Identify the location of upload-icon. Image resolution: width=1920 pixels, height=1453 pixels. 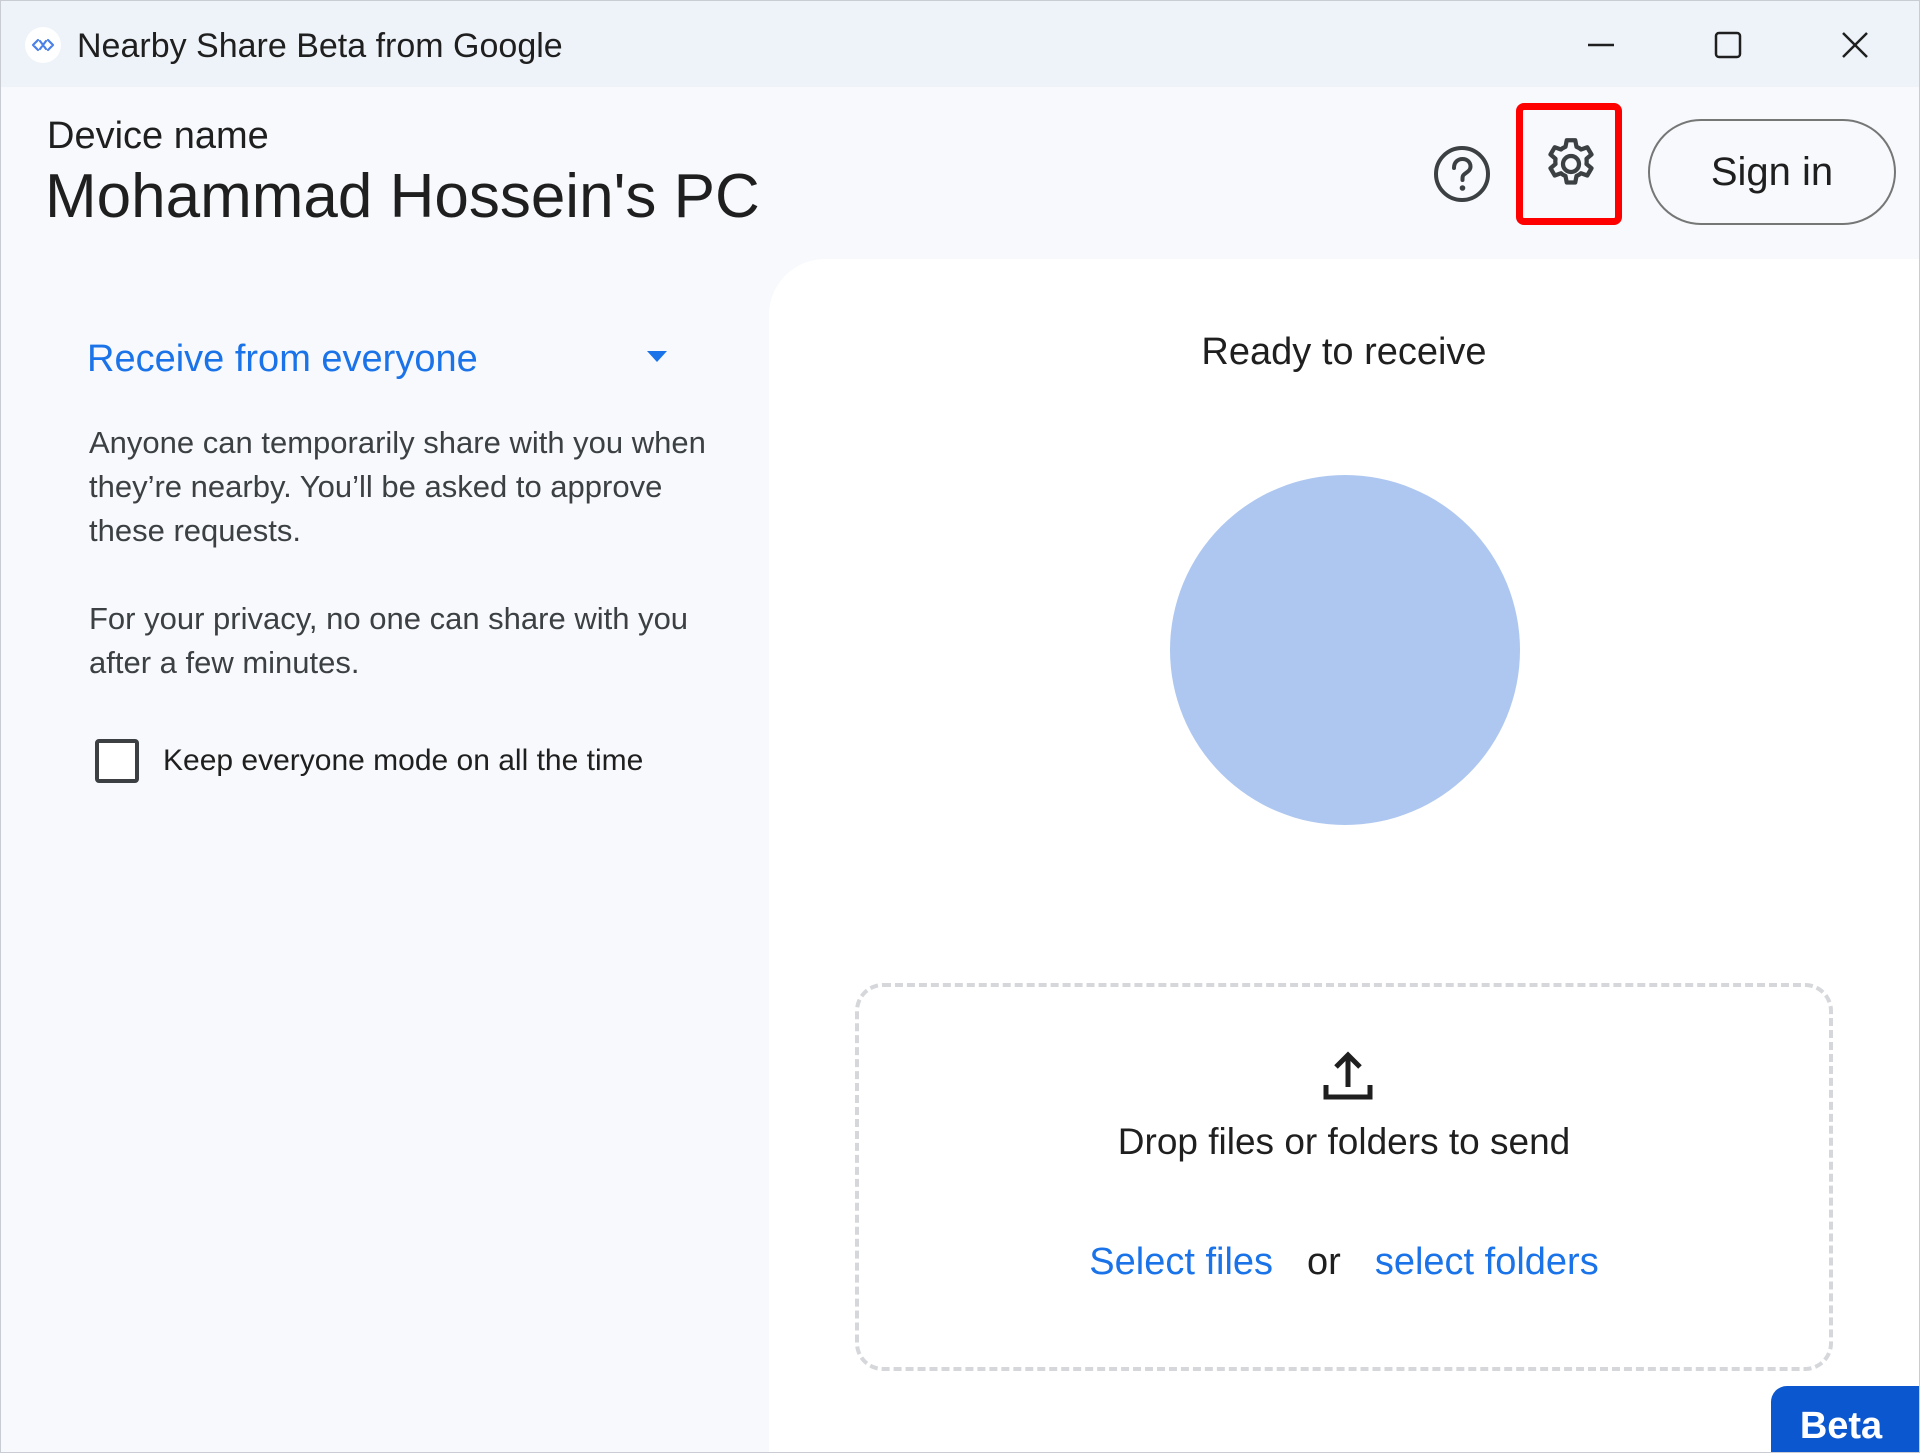
(1348, 1075).